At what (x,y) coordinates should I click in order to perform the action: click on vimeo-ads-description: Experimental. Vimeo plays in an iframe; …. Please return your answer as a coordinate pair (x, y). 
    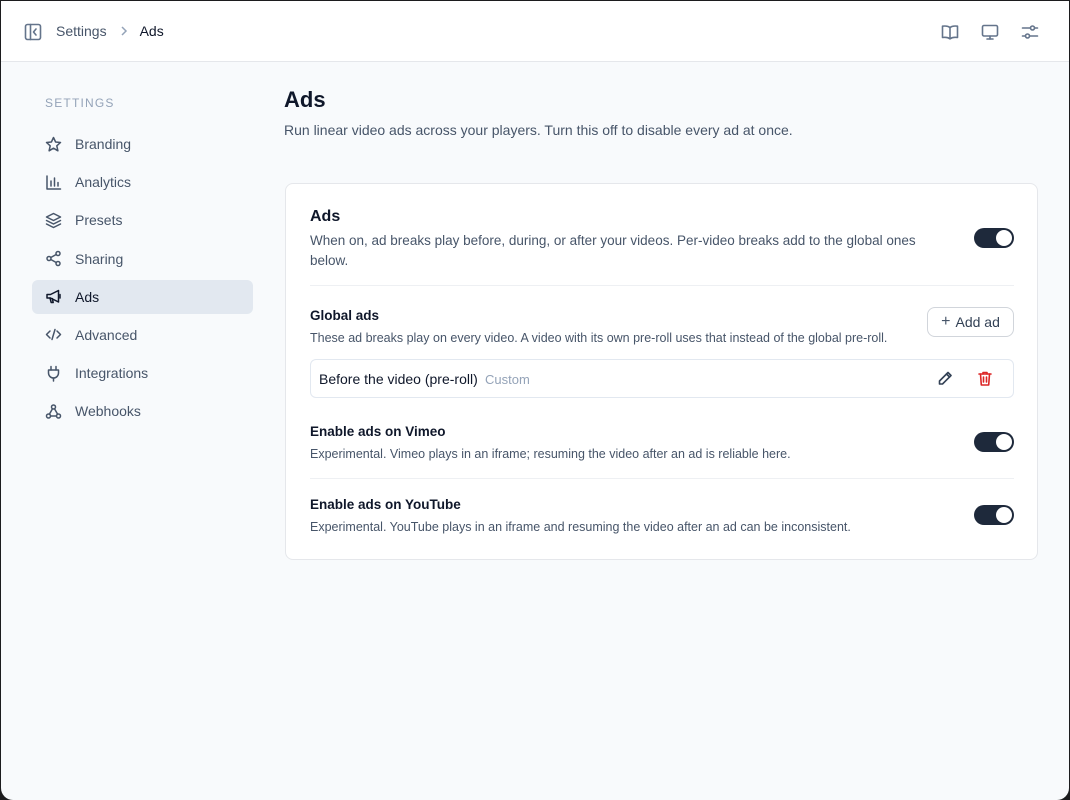
    Looking at the image, I should click on (550, 454).